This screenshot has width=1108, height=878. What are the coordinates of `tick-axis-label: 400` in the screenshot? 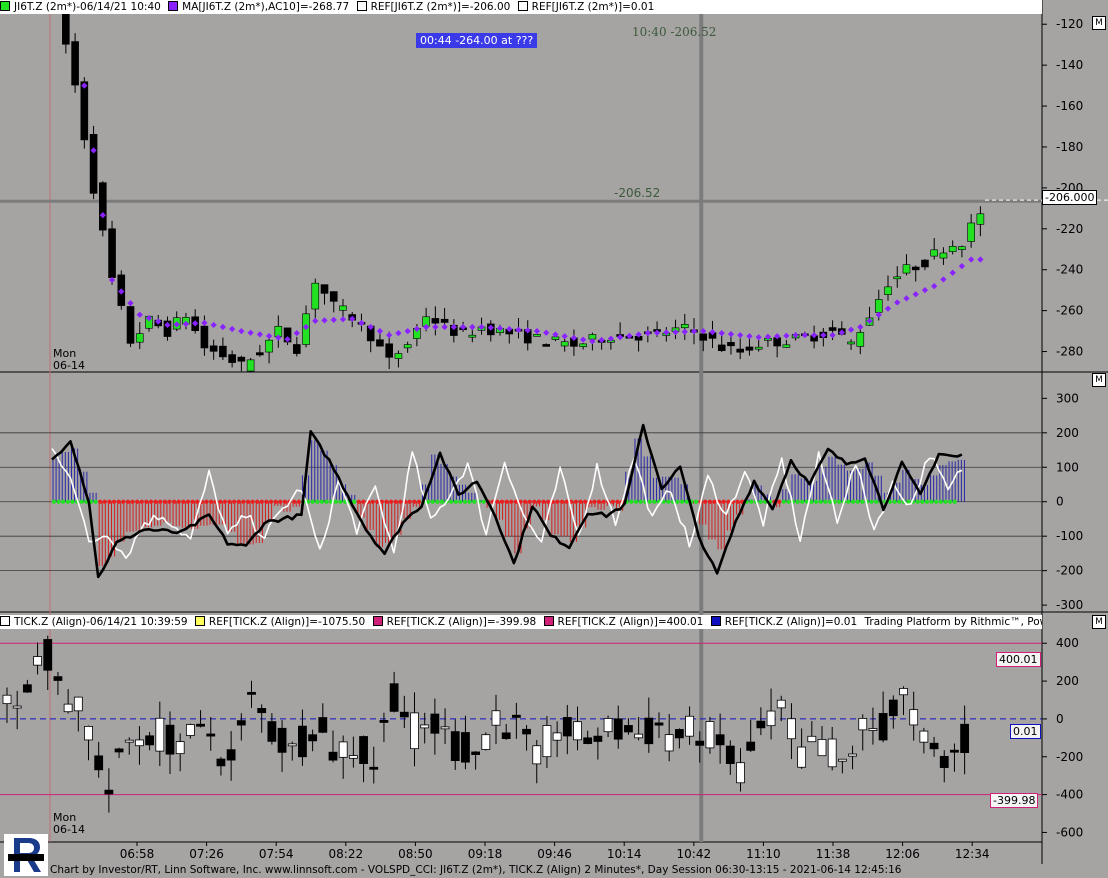 It's located at (1067, 643).